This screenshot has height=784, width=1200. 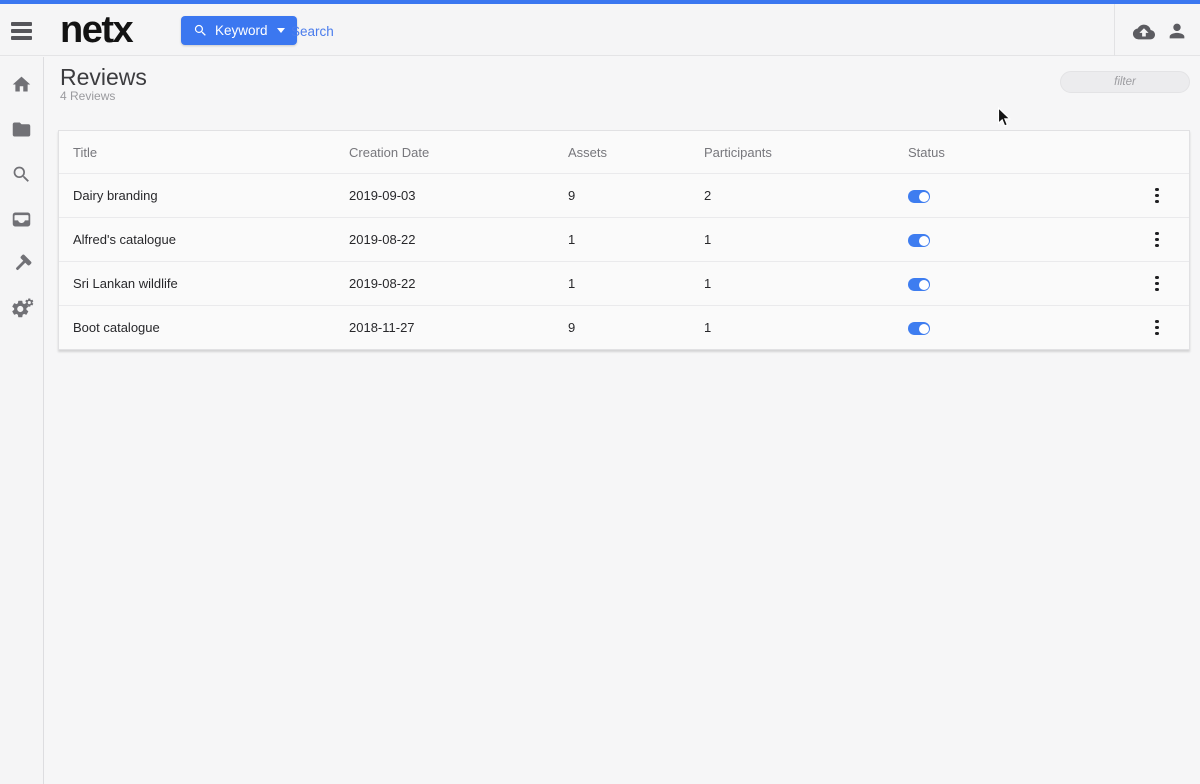 What do you see at coordinates (85, 152) in the screenshot?
I see `column-header-title: Title` at bounding box center [85, 152].